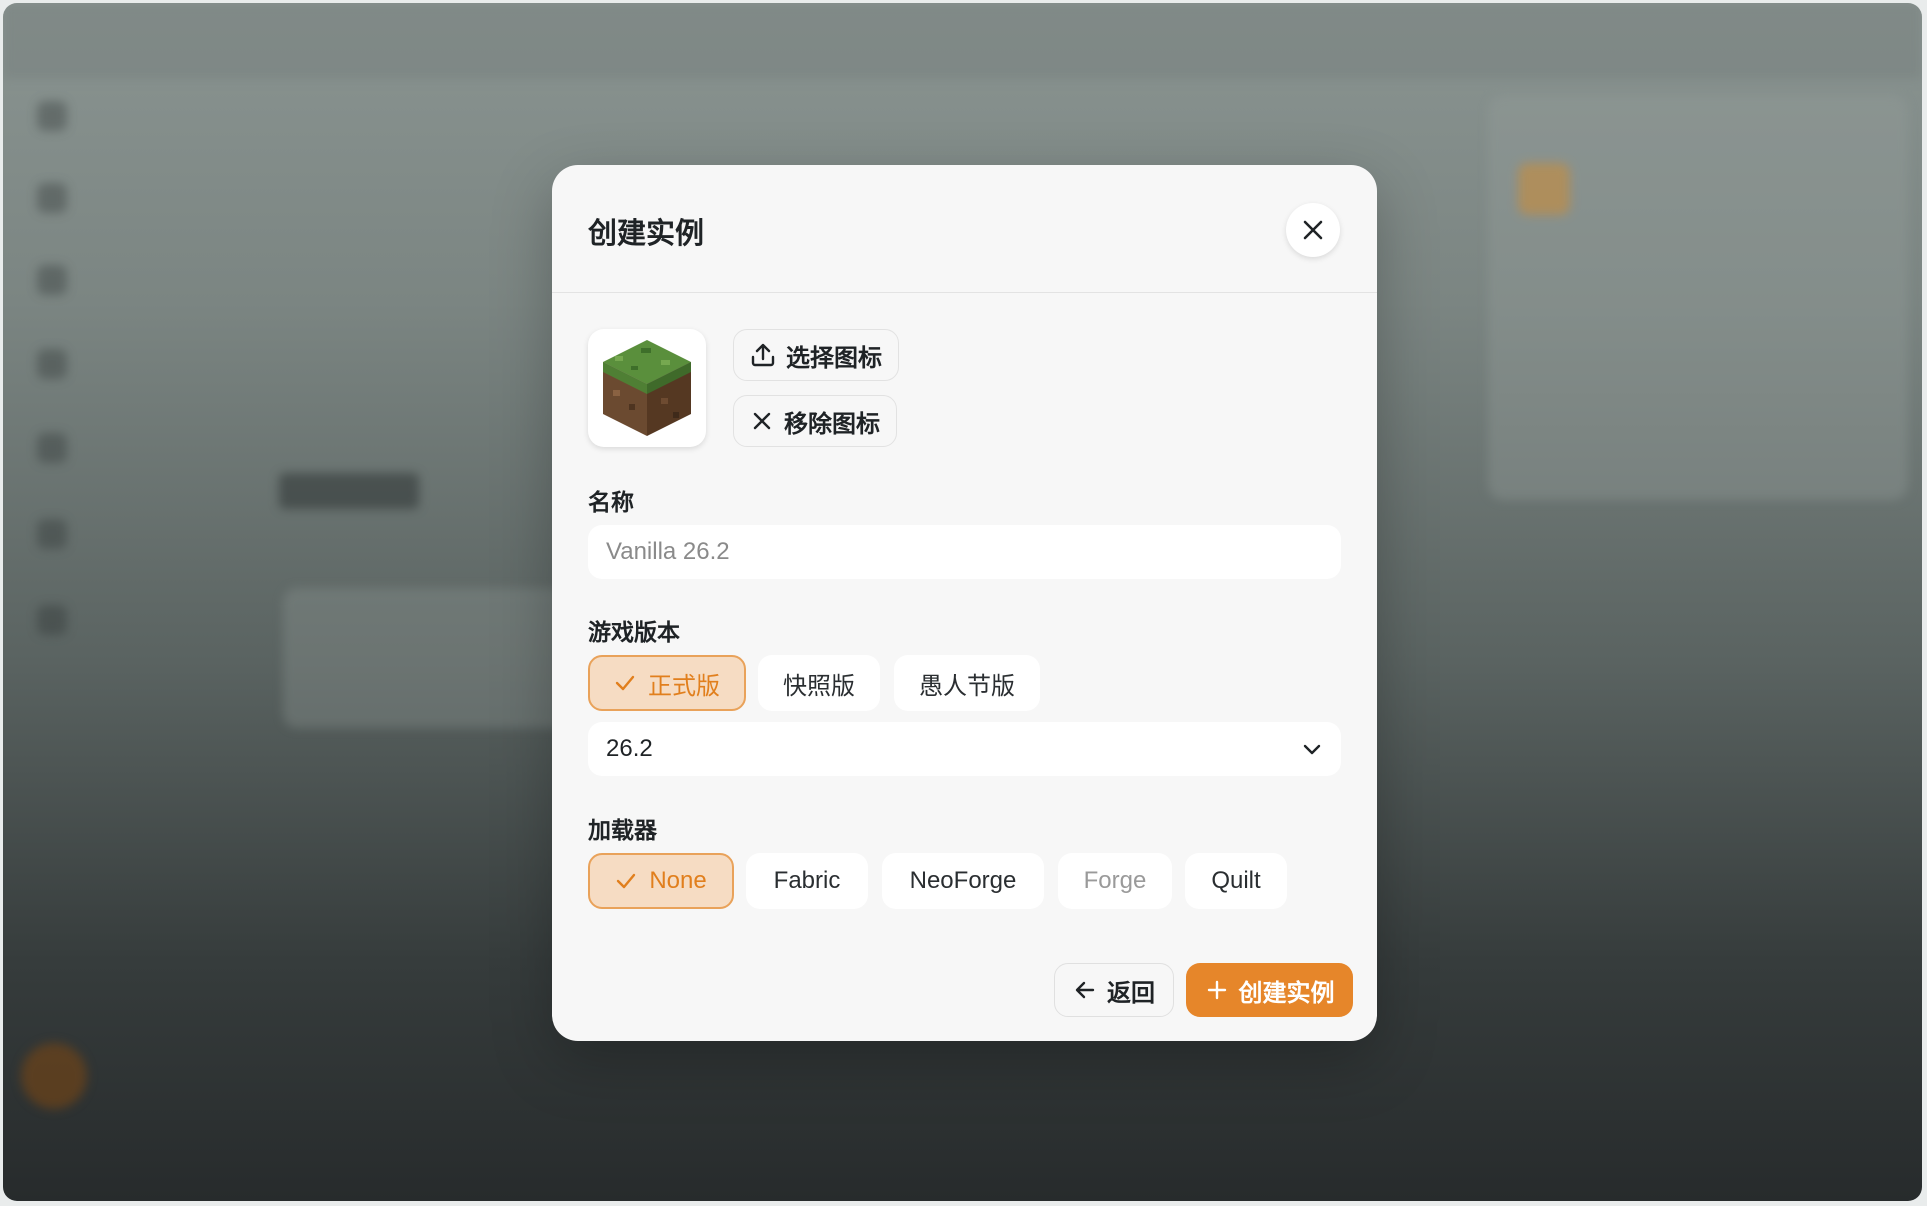 Image resolution: width=1927 pixels, height=1206 pixels. I want to click on name-label: 名称, so click(611, 502).